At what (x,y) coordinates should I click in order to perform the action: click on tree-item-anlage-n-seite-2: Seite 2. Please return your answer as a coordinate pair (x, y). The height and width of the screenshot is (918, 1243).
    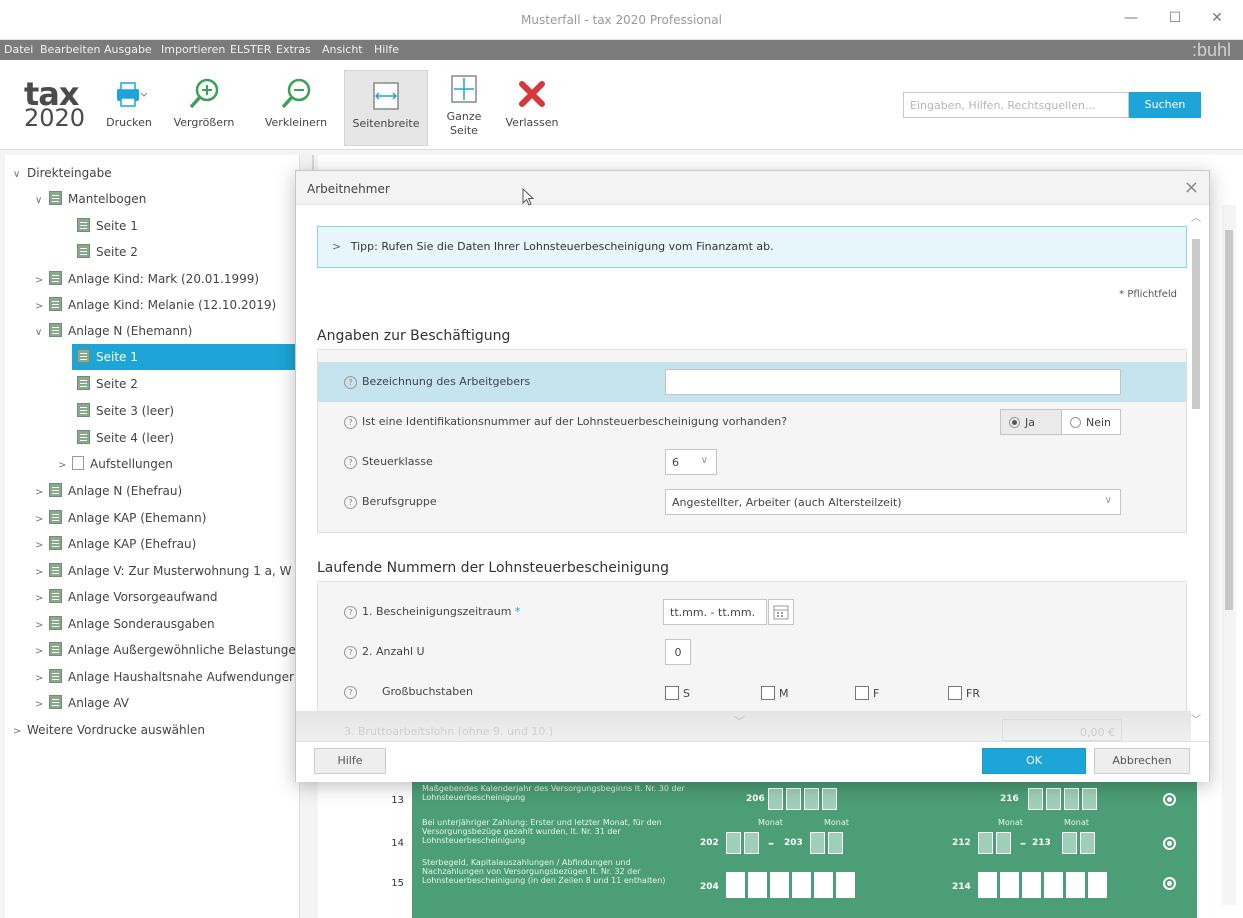
    Looking at the image, I should click on (107, 384).